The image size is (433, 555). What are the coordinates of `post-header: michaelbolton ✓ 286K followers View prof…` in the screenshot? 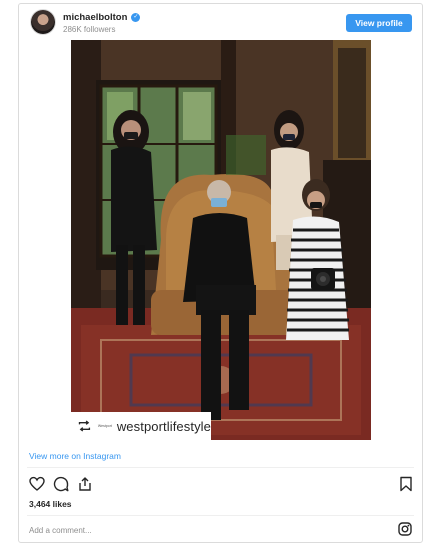 It's located at (220, 22).